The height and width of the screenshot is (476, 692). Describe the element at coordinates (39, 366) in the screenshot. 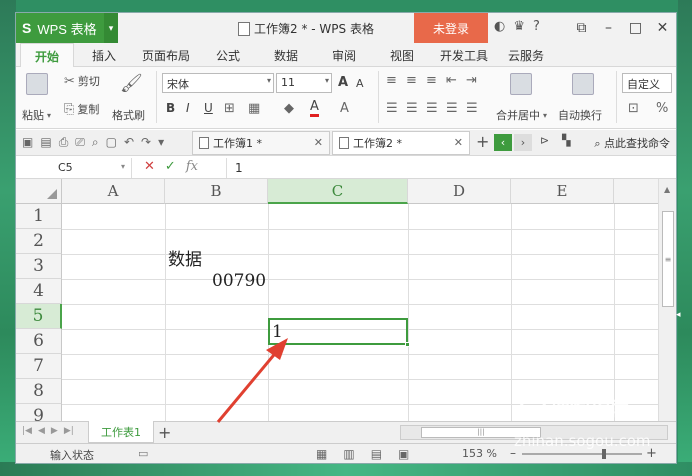

I see `row-header-7: 7` at that location.